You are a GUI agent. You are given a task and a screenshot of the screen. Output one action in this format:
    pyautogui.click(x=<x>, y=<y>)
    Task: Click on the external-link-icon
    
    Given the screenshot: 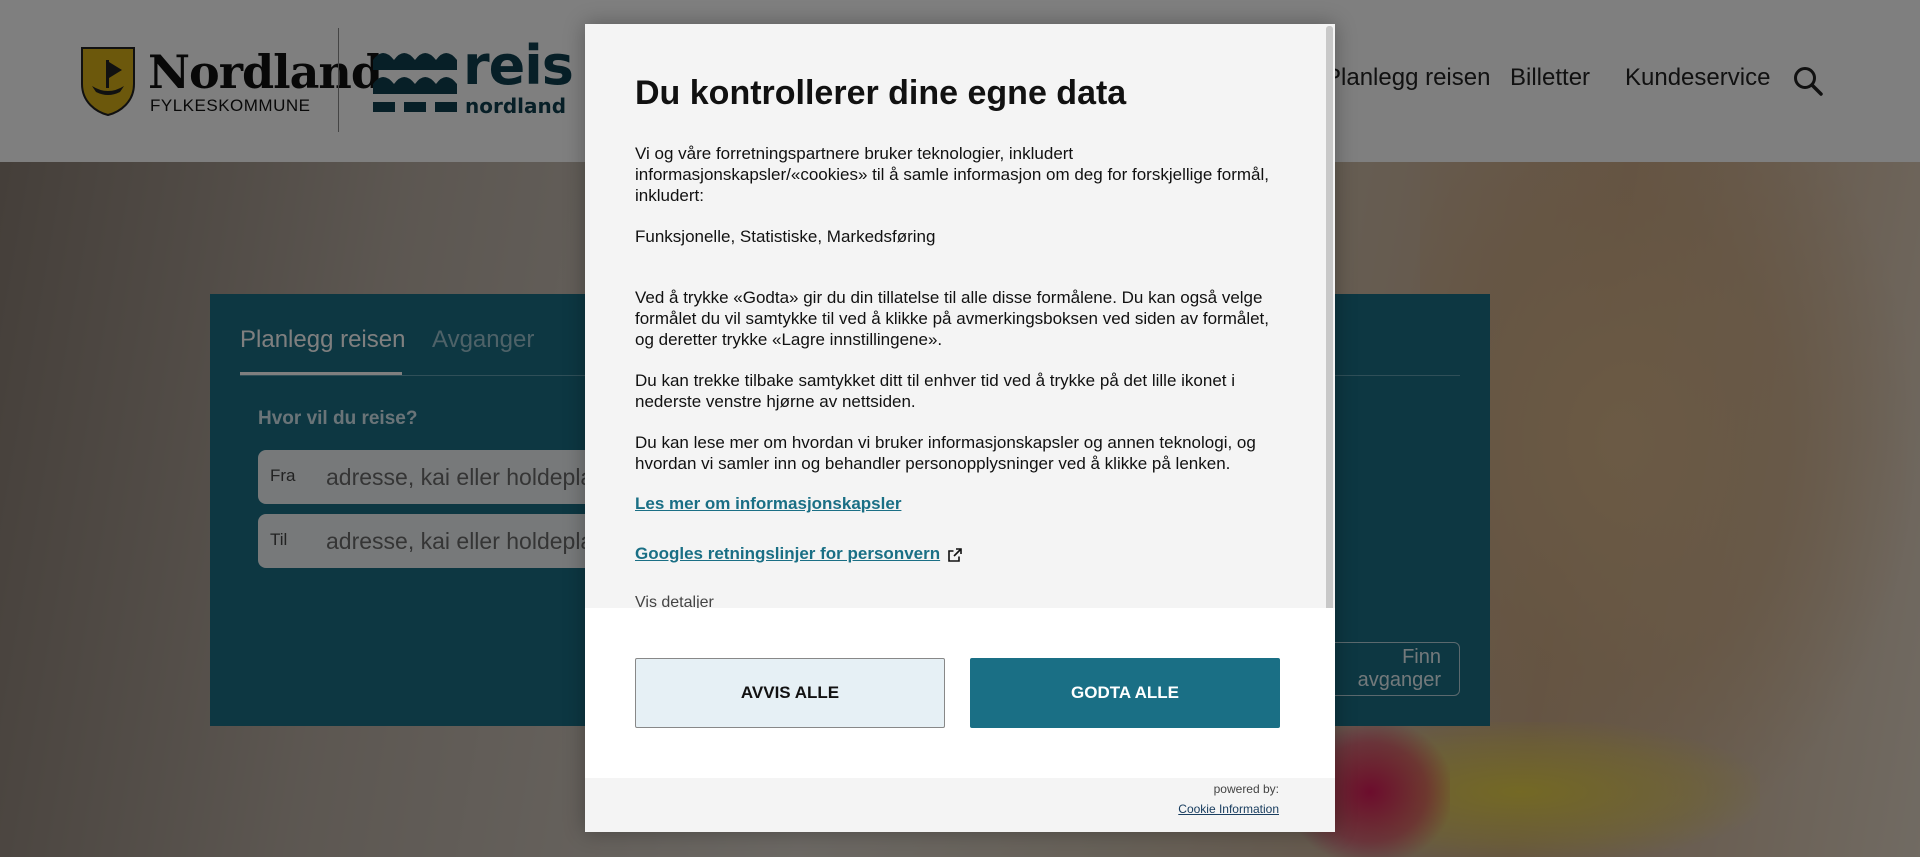 What is the action you would take?
    pyautogui.click(x=955, y=554)
    